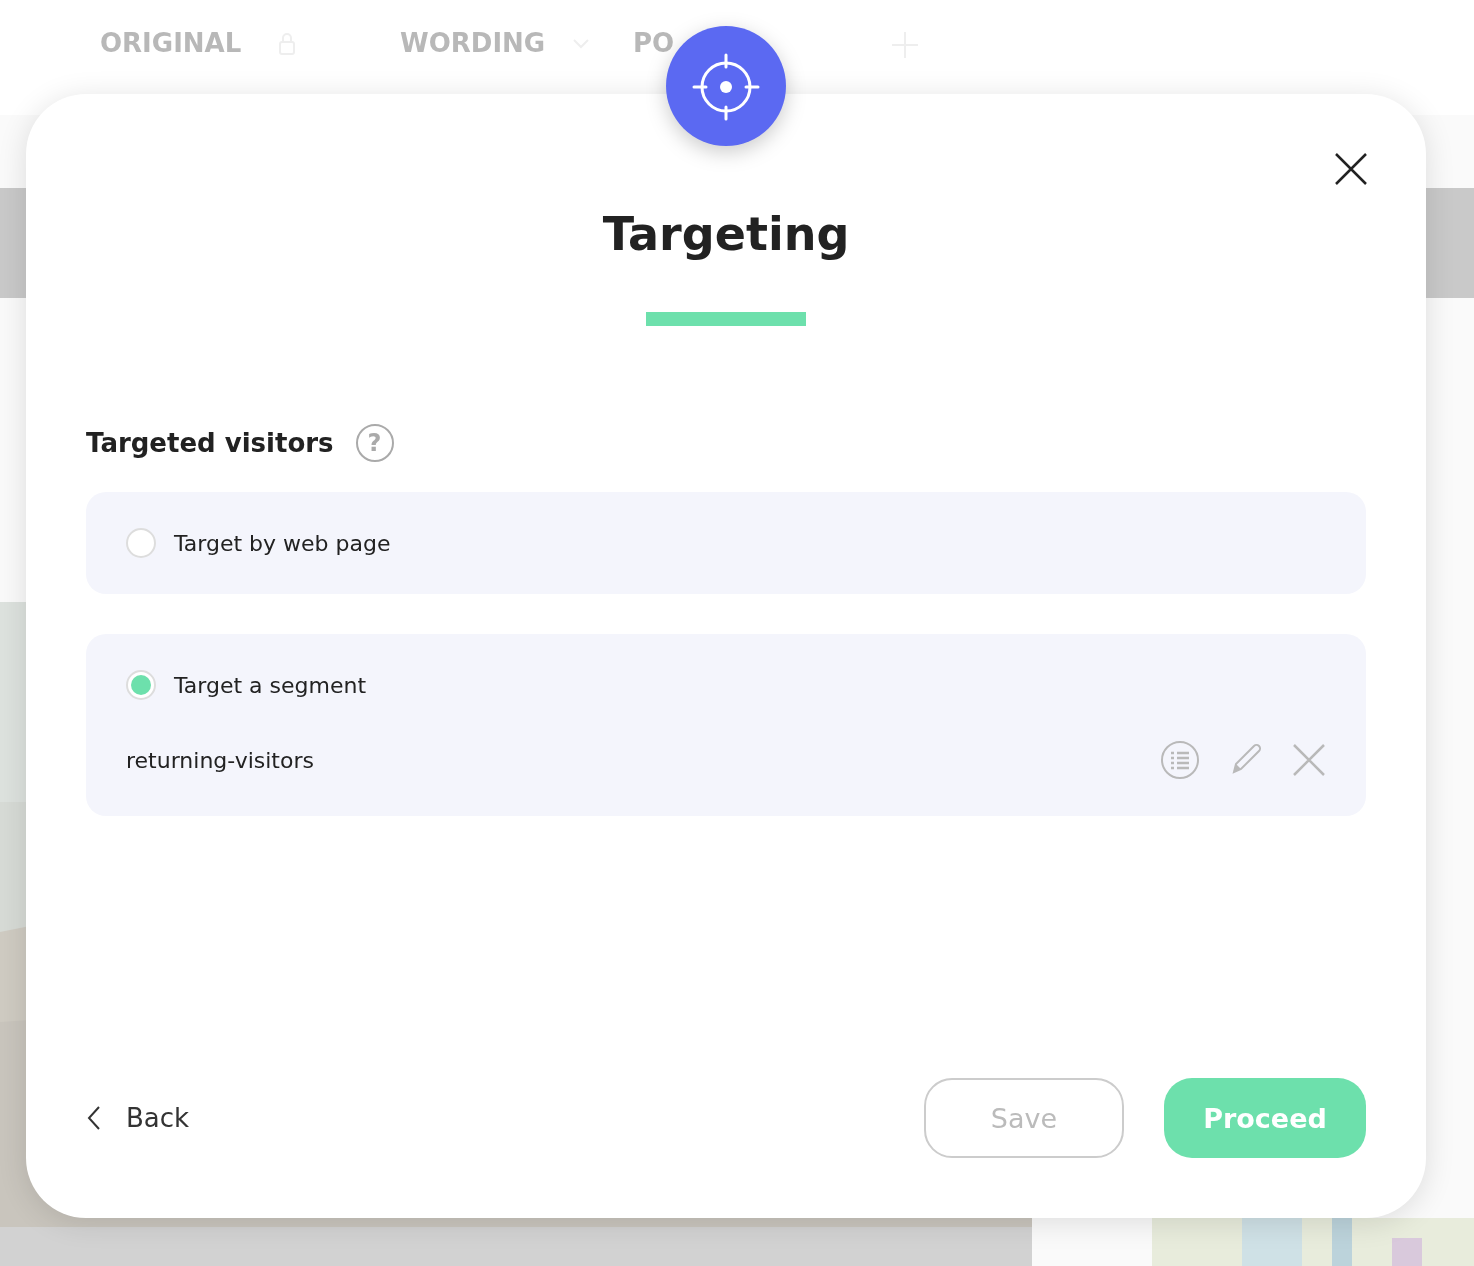 This screenshot has height=1266, width=1474. I want to click on nav-tab: WORDING, so click(473, 43).